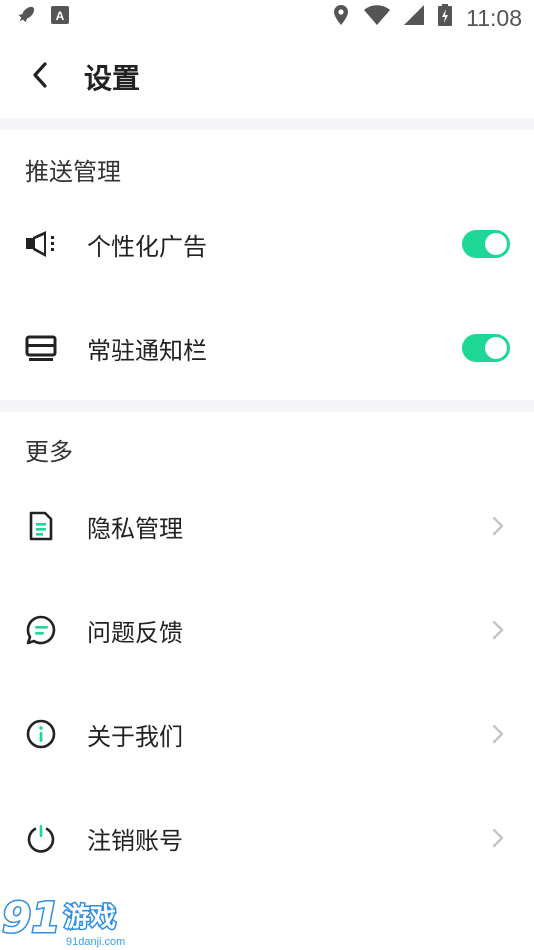 Image resolution: width=534 pixels, height=950 pixels. What do you see at coordinates (135, 736) in the screenshot?
I see `menu-label: 关于我们` at bounding box center [135, 736].